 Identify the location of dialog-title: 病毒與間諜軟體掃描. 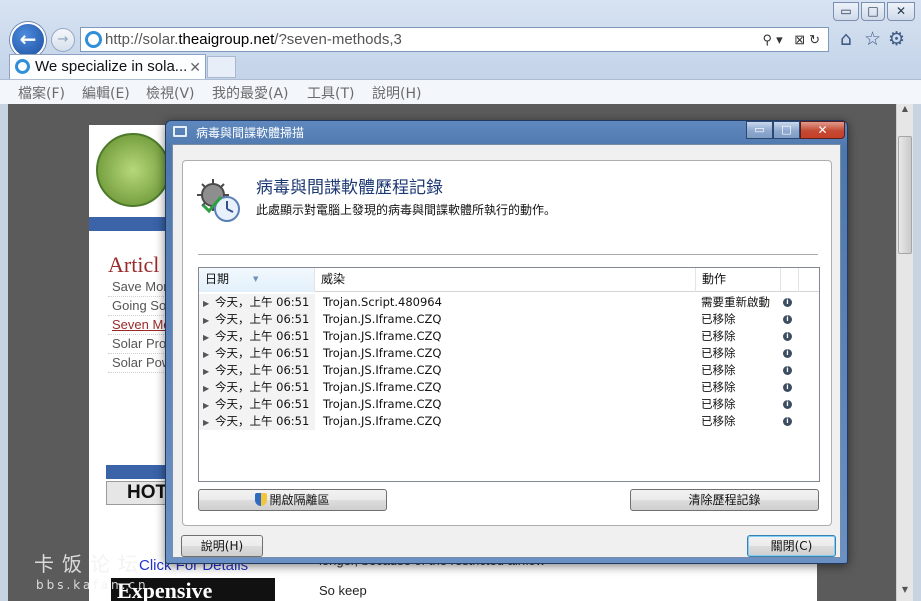
(250, 133).